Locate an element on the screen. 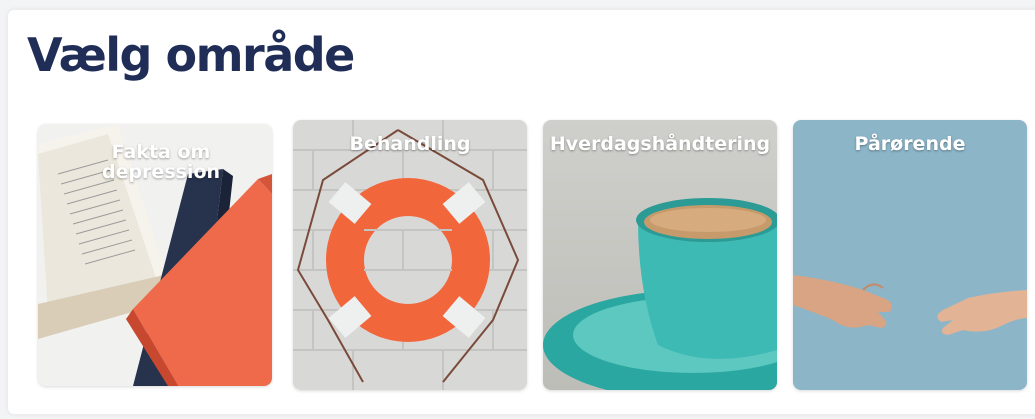  card-hverdagshandtering: Hverdagshåndtering is located at coordinates (660, 255).